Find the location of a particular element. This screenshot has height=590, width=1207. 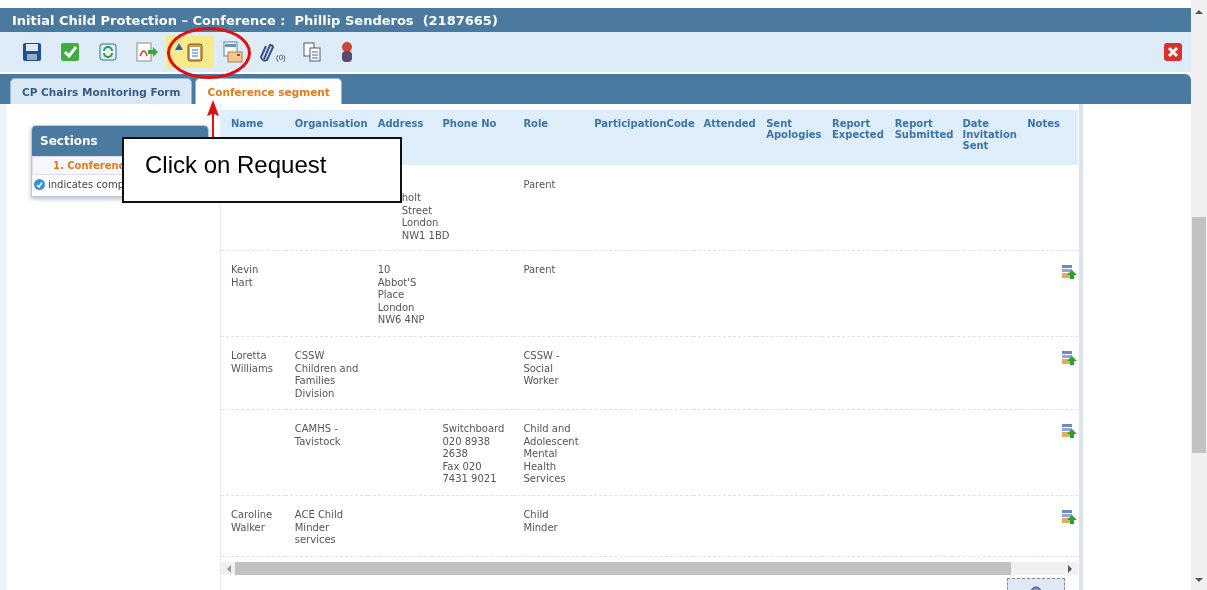

table-cell: 10 Abbot'S Place London NW6 4NP is located at coordinates (401, 294).